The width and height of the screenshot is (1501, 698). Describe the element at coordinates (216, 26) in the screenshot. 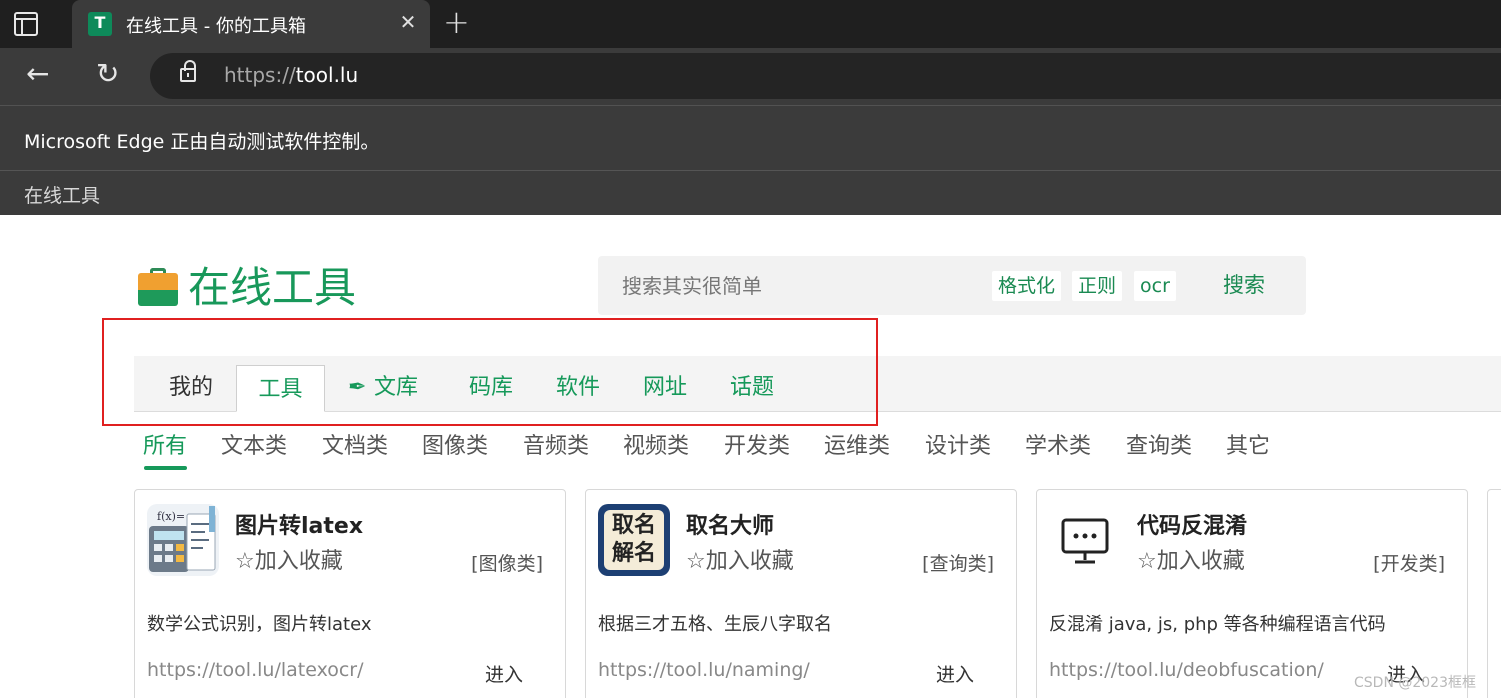

I see `tab-title: 在线工具 - 你的工具箱` at that location.